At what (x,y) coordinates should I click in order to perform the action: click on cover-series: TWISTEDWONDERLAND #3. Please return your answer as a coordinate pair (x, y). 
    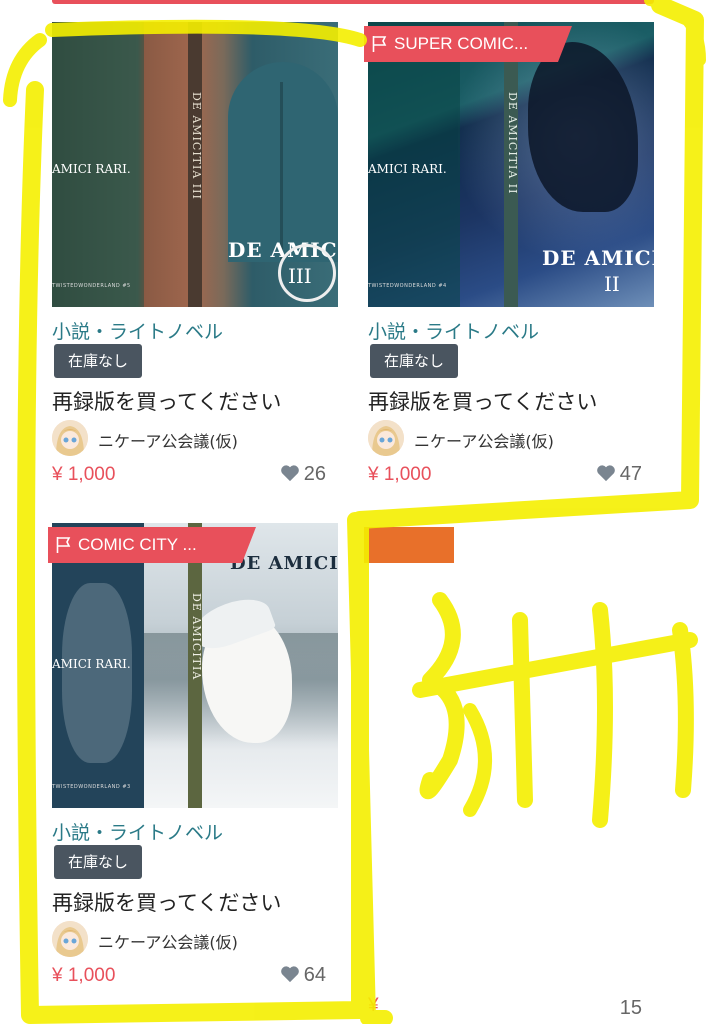
    Looking at the image, I should click on (91, 787).